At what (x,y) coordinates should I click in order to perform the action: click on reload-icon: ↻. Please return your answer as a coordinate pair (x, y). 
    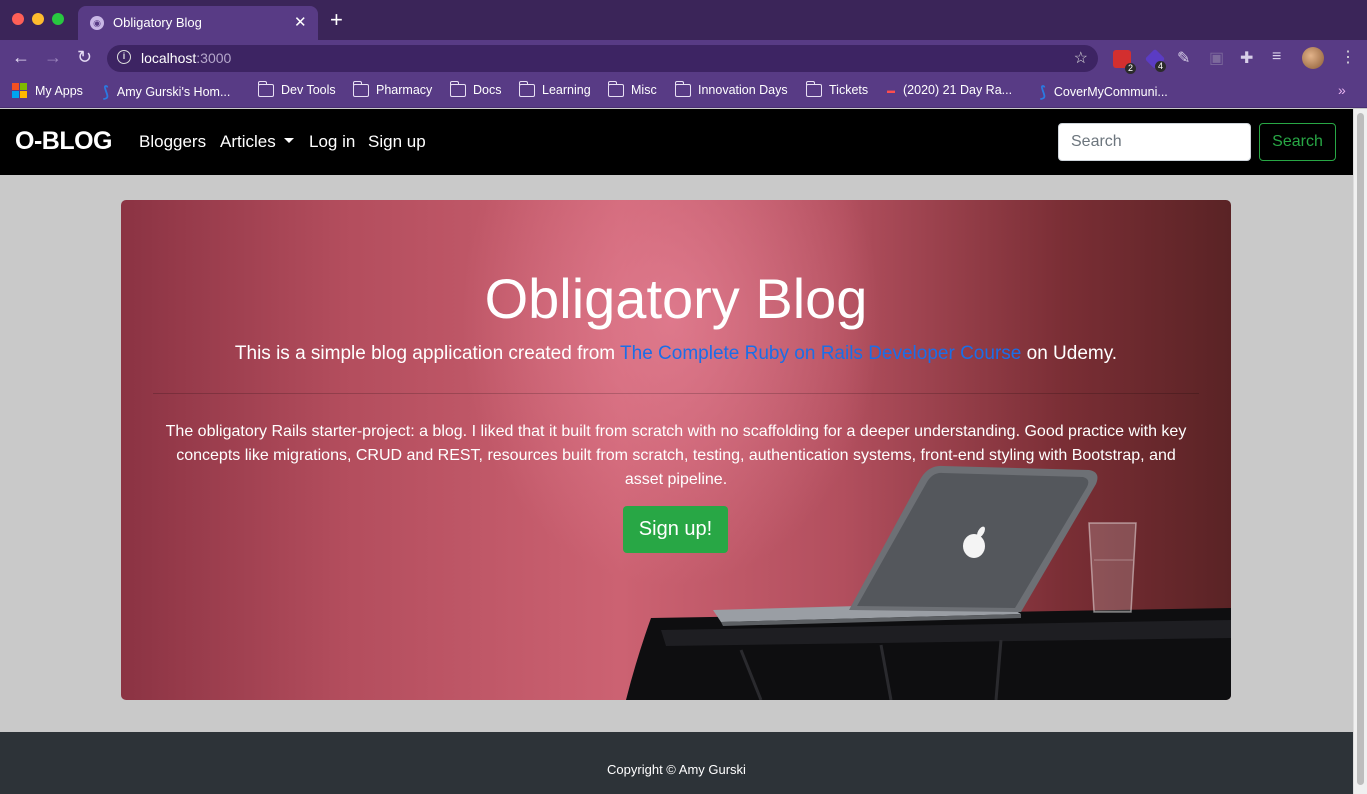
    Looking at the image, I should click on (84, 57).